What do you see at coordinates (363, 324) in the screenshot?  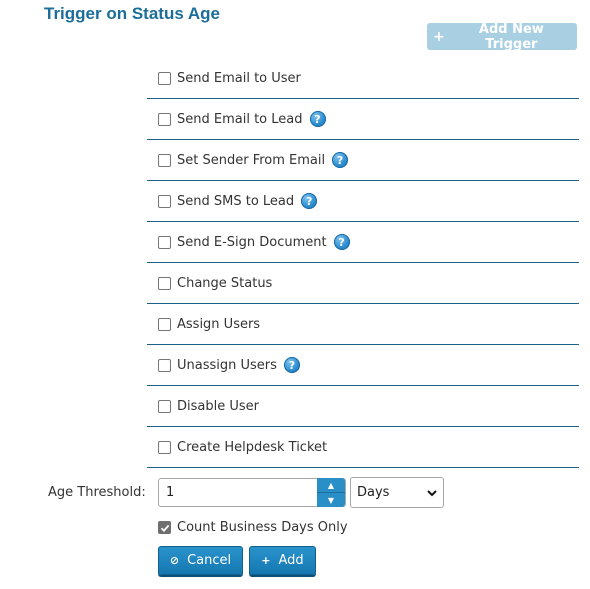 I see `action-row: Assign Users` at bounding box center [363, 324].